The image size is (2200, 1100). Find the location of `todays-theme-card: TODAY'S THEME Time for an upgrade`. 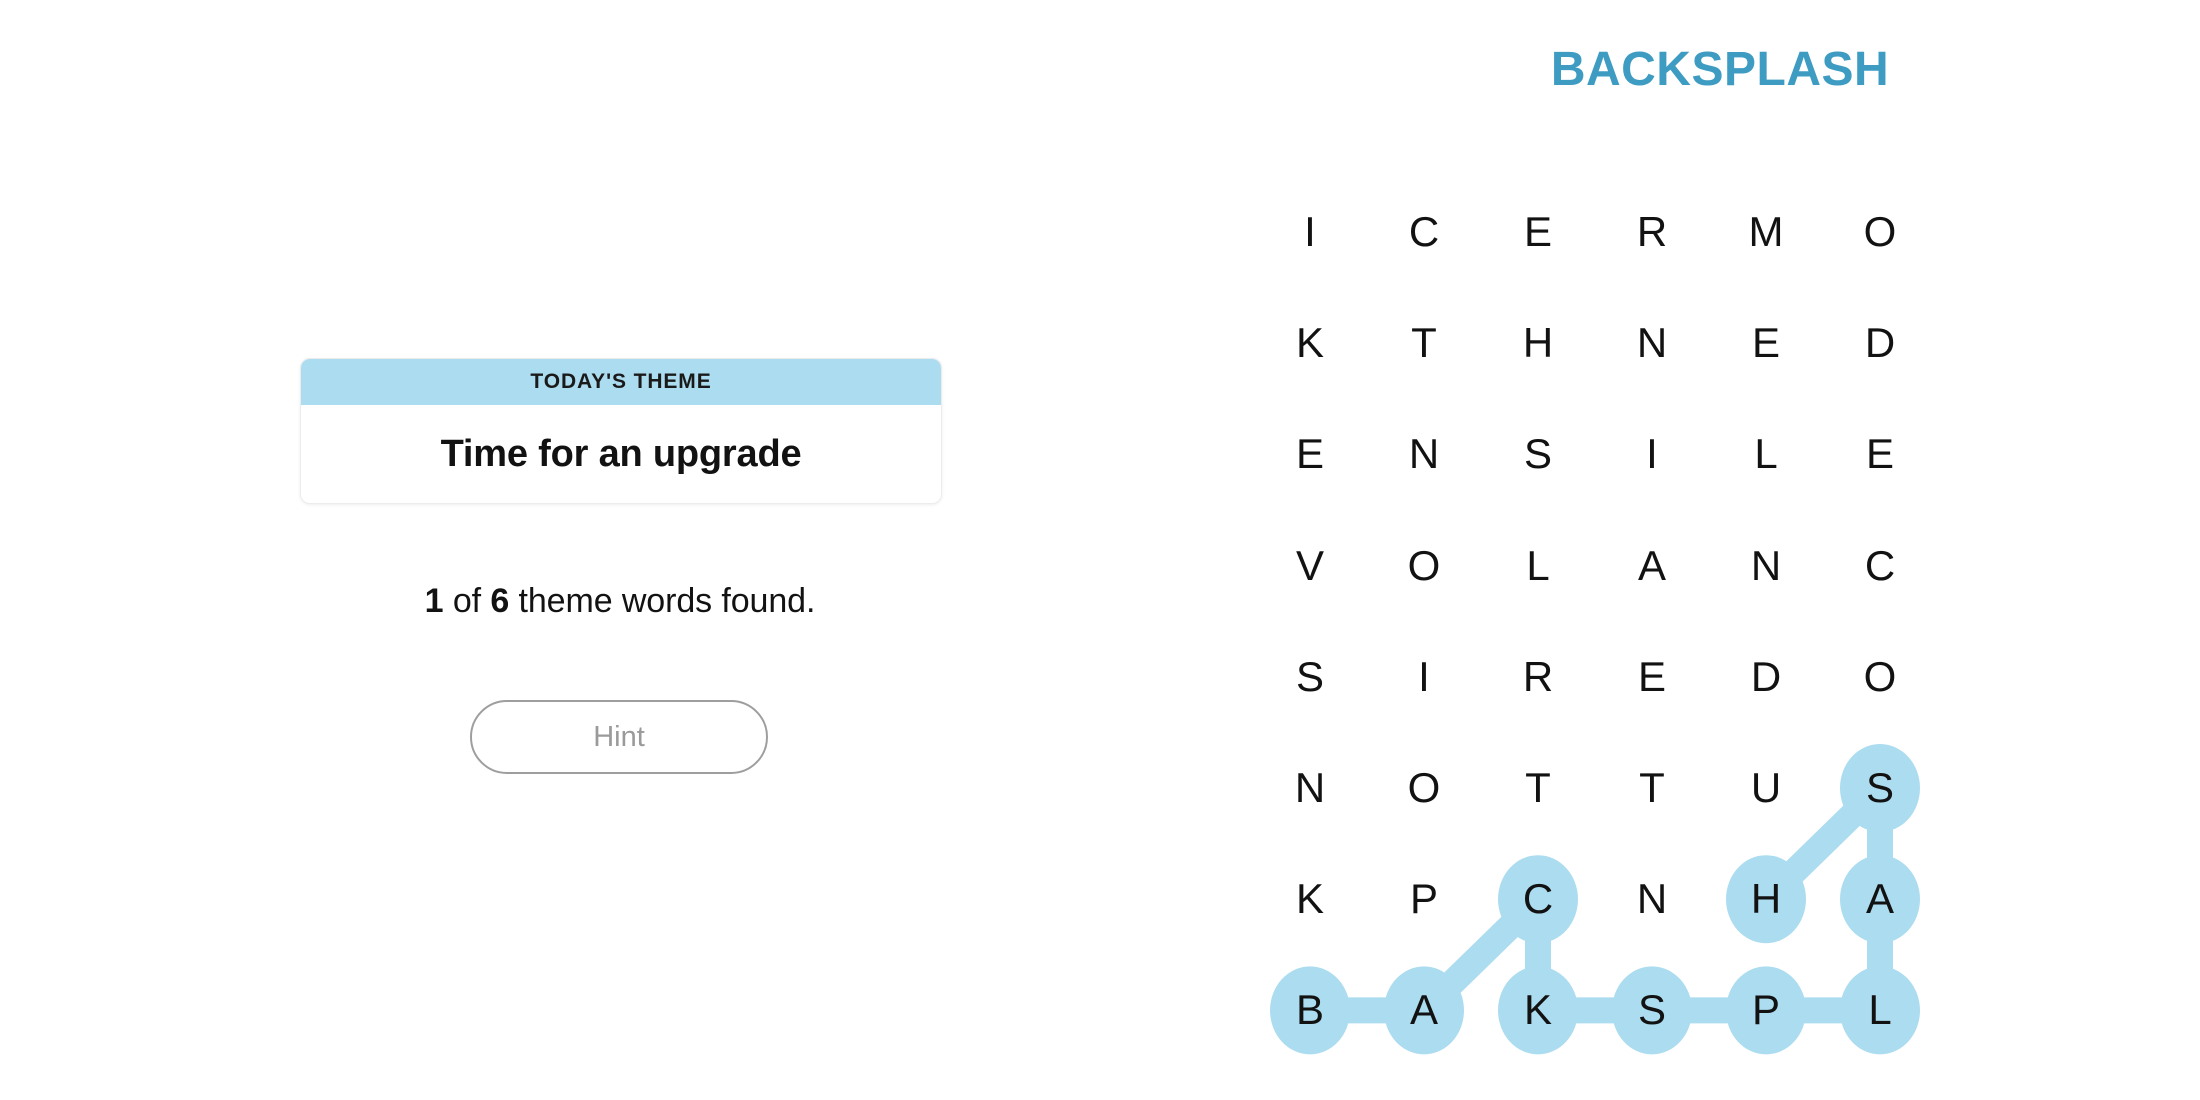

todays-theme-card: TODAY'S THEME Time for an upgrade is located at coordinates (621, 431).